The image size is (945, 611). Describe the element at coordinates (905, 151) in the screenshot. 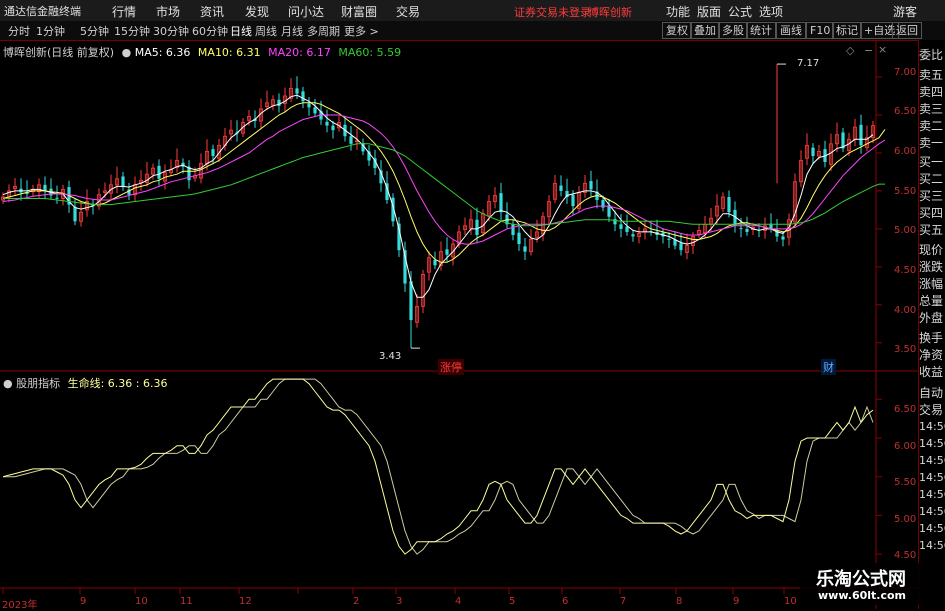

I see `y-tick-main: 6.00` at that location.